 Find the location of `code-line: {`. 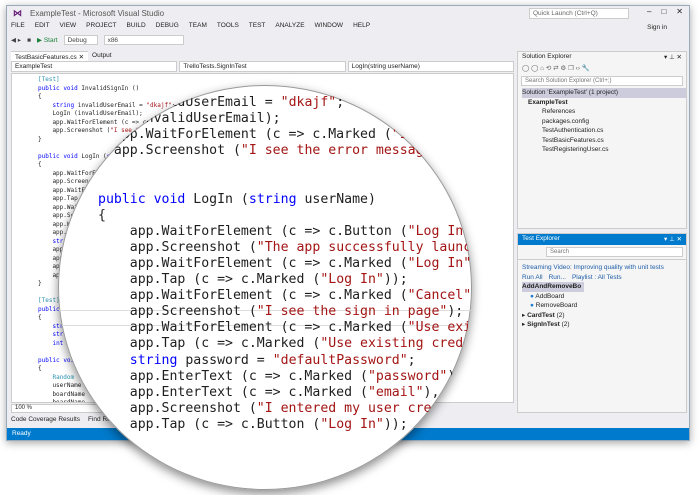

code-line: { is located at coordinates (102, 215).